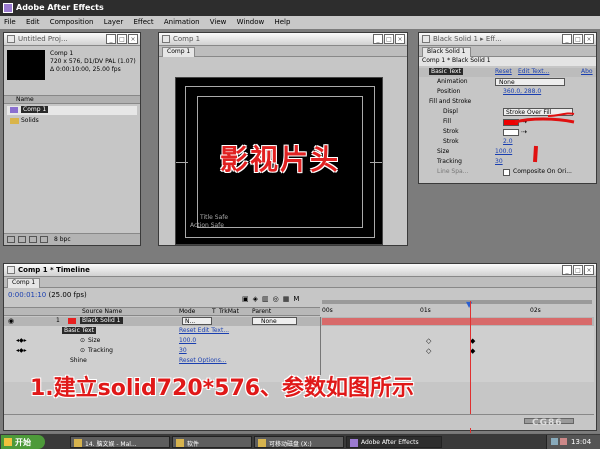 Image resolution: width=600 pixels, height=449 pixels. Describe the element at coordinates (79, 330) in the screenshot. I see `timeline-effect-name: Basic Text` at that location.